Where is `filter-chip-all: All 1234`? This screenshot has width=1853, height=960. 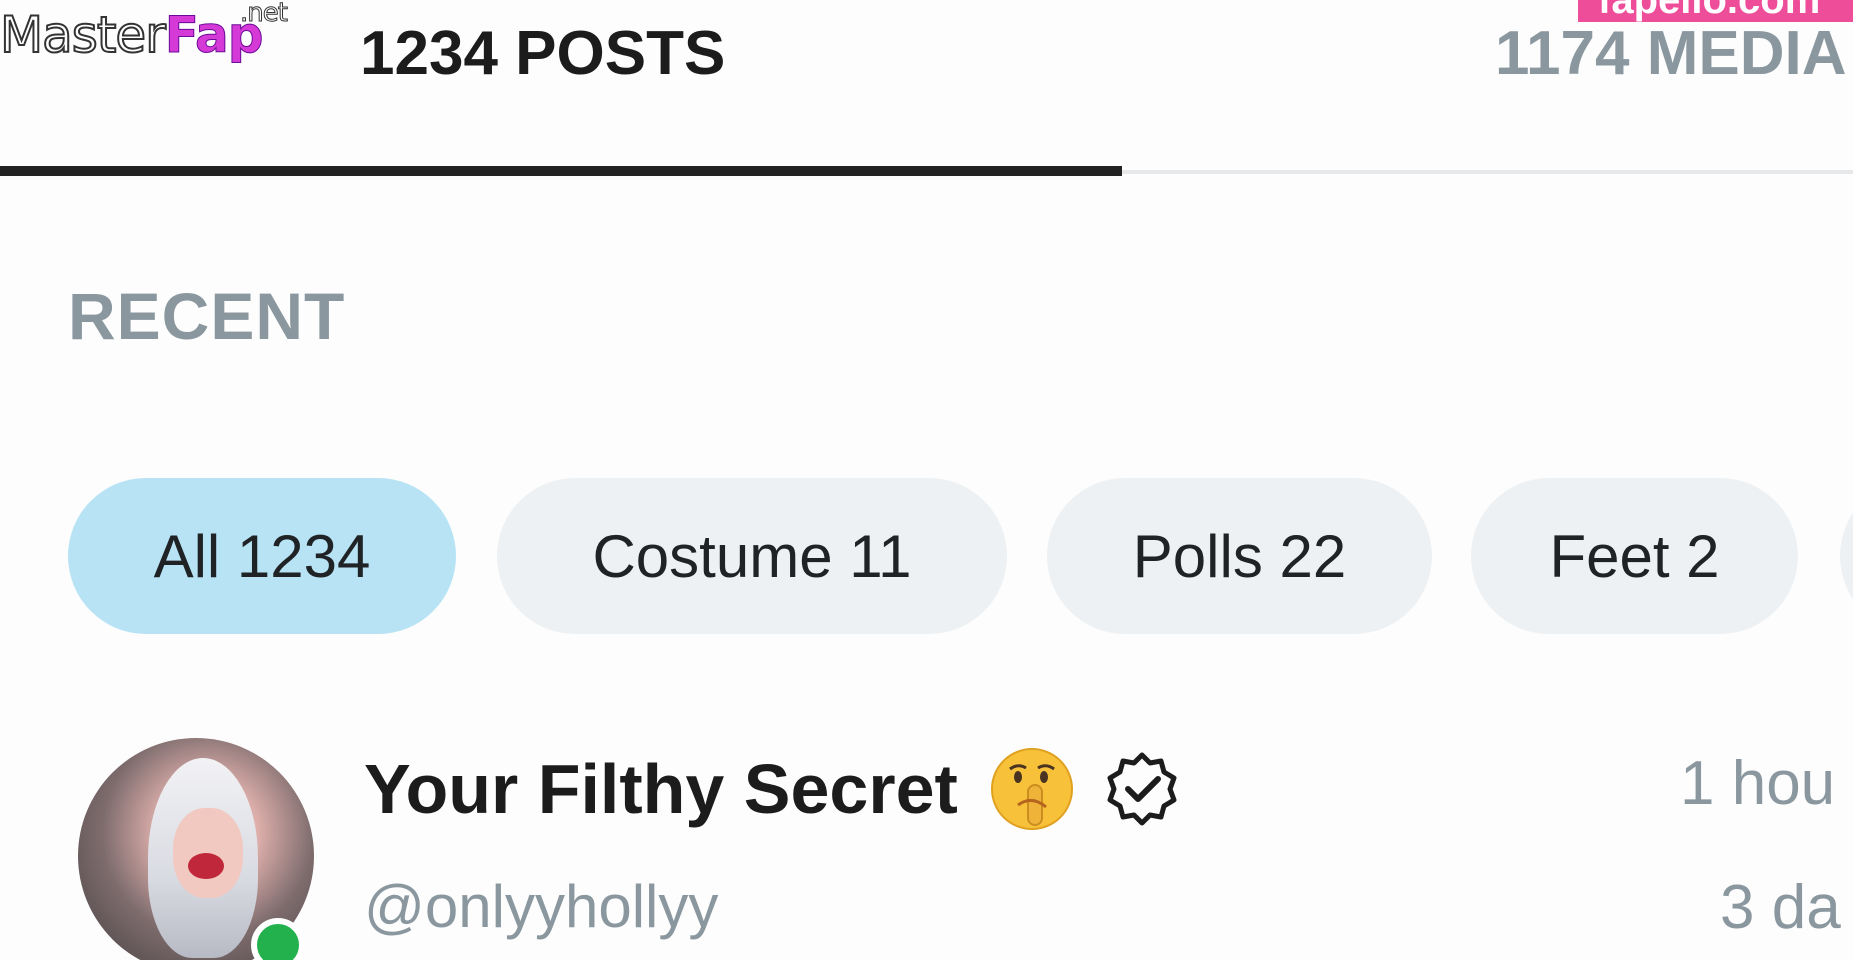 filter-chip-all: All 1234 is located at coordinates (262, 556).